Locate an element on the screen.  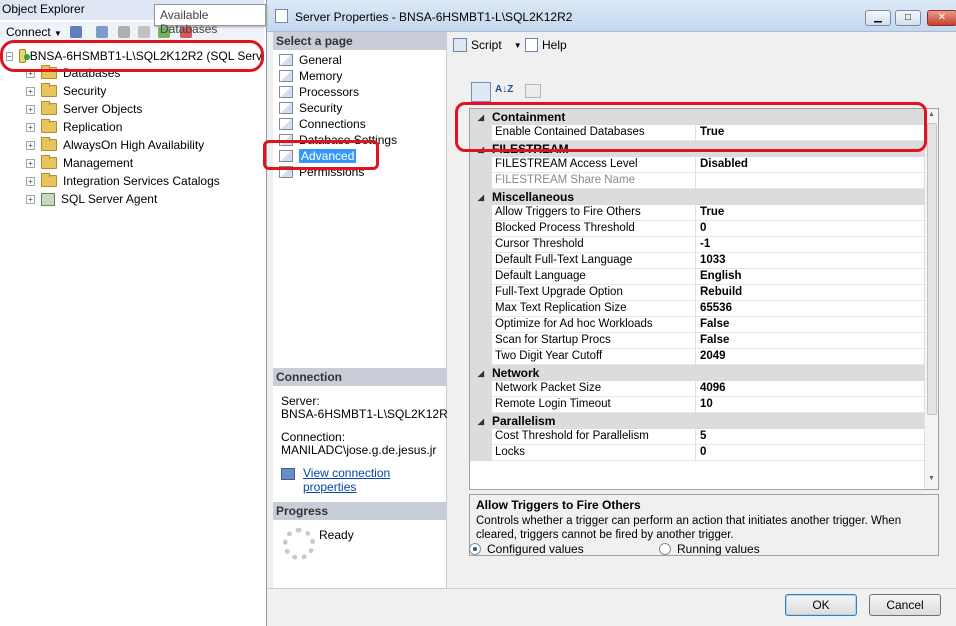
page-item-general: General is located at coordinates (310, 59).